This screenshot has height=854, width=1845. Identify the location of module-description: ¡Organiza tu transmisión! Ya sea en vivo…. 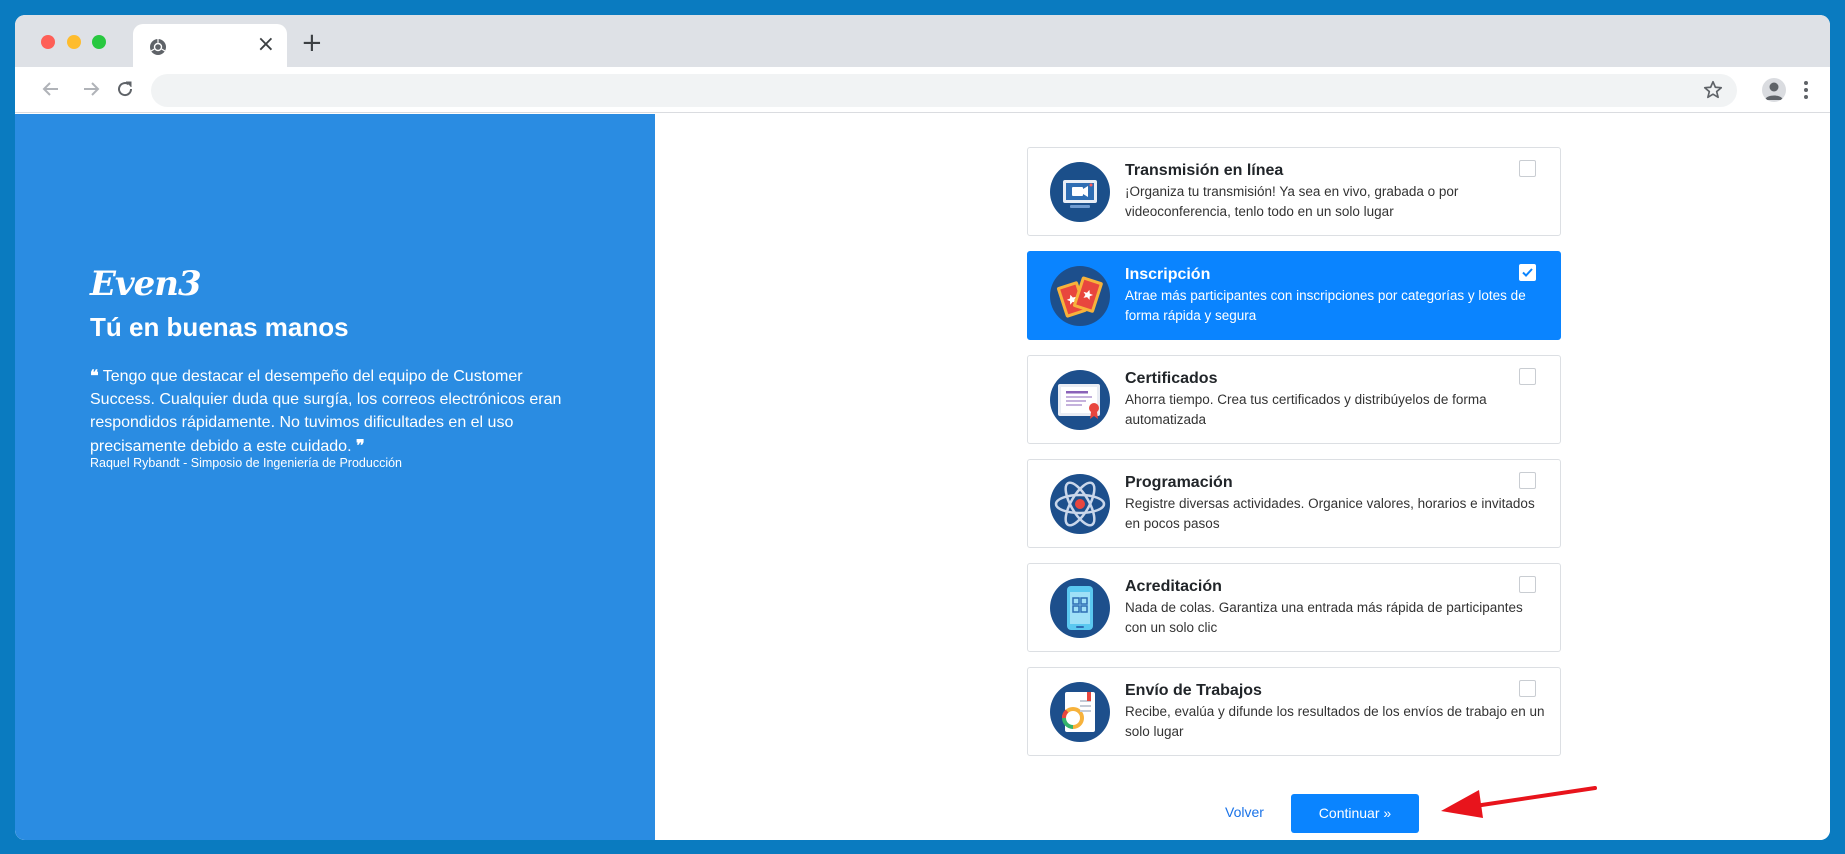
(1292, 201).